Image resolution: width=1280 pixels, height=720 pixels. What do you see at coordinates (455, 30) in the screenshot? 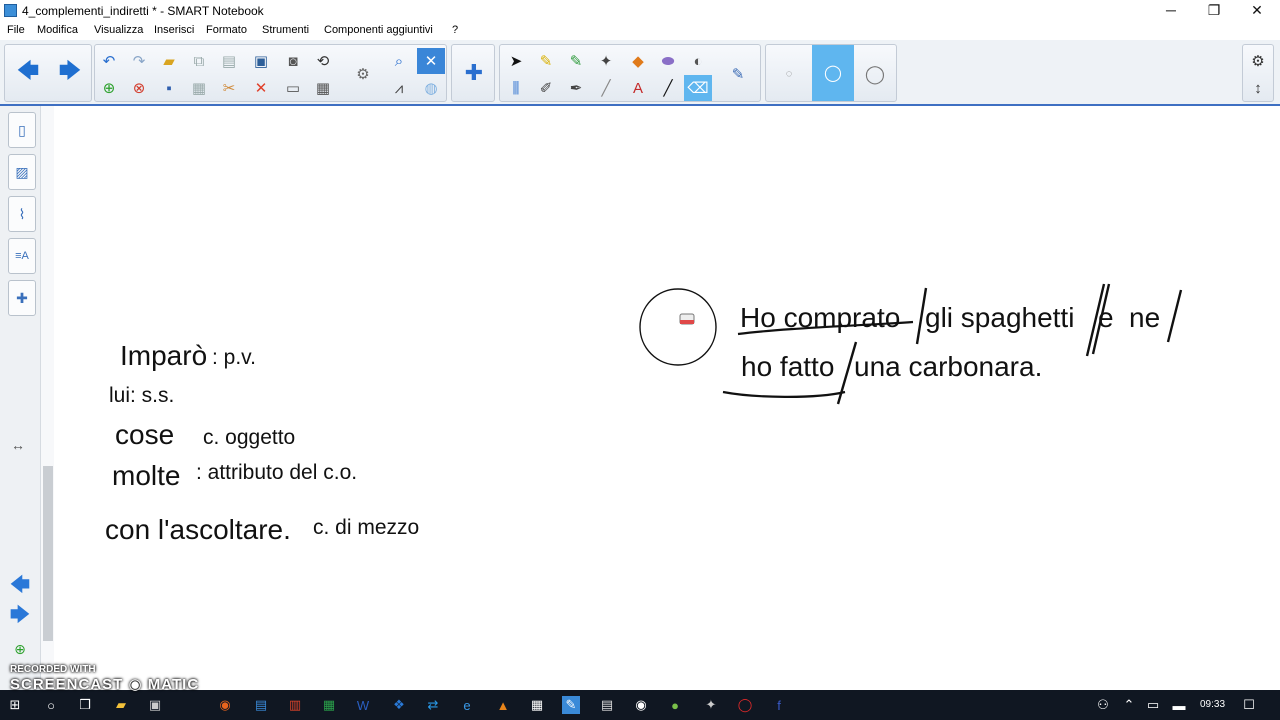
I see `menu-help: ?` at bounding box center [455, 30].